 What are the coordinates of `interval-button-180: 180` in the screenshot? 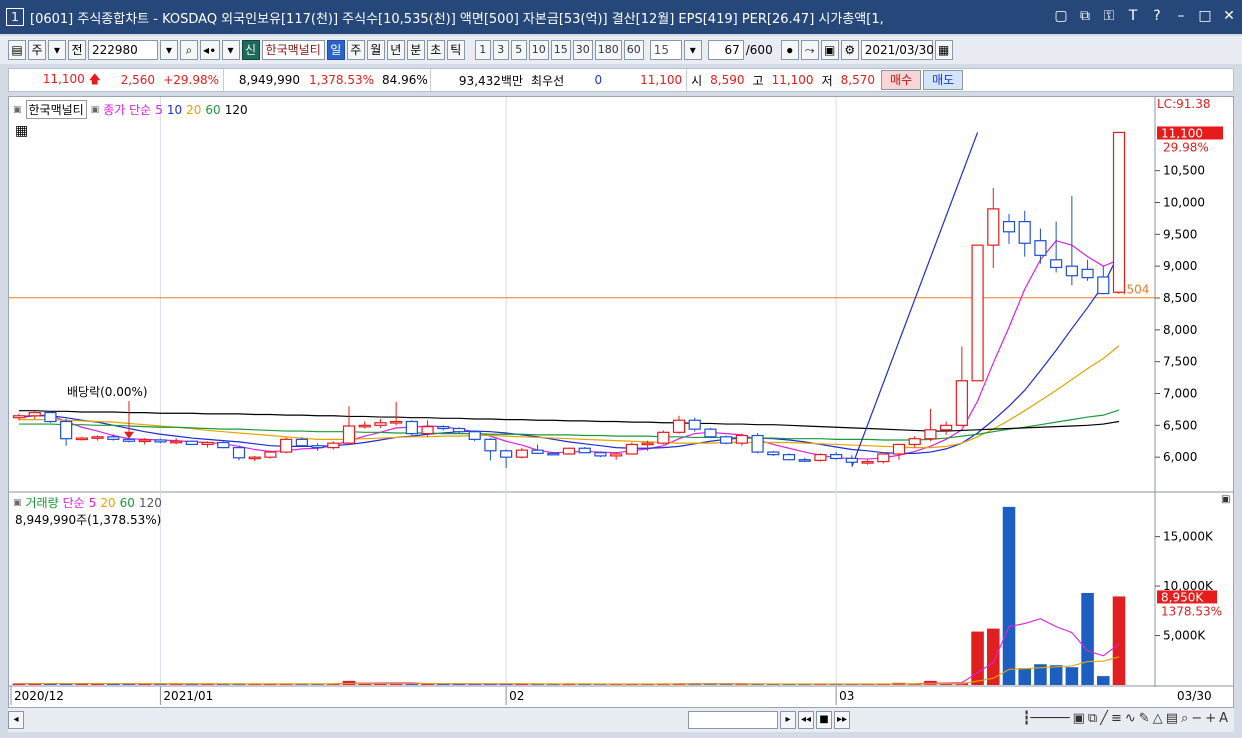 It's located at (608, 50).